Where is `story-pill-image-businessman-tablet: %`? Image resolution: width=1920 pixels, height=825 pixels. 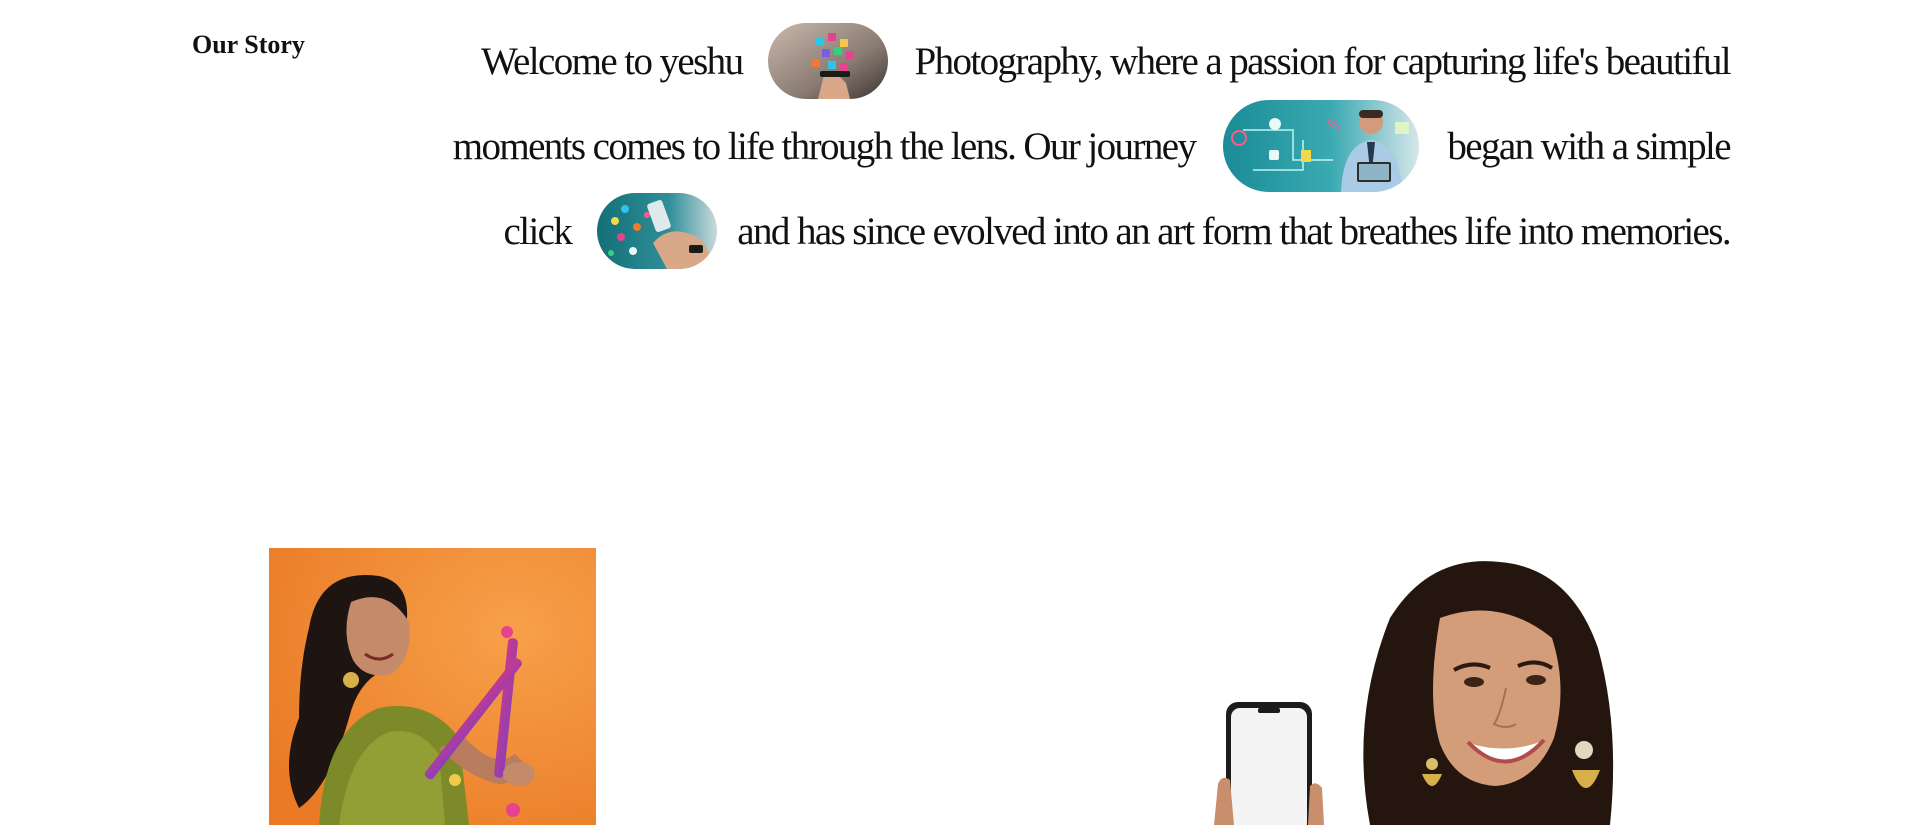
story-pill-image-businessman-tablet: % is located at coordinates (1321, 146).